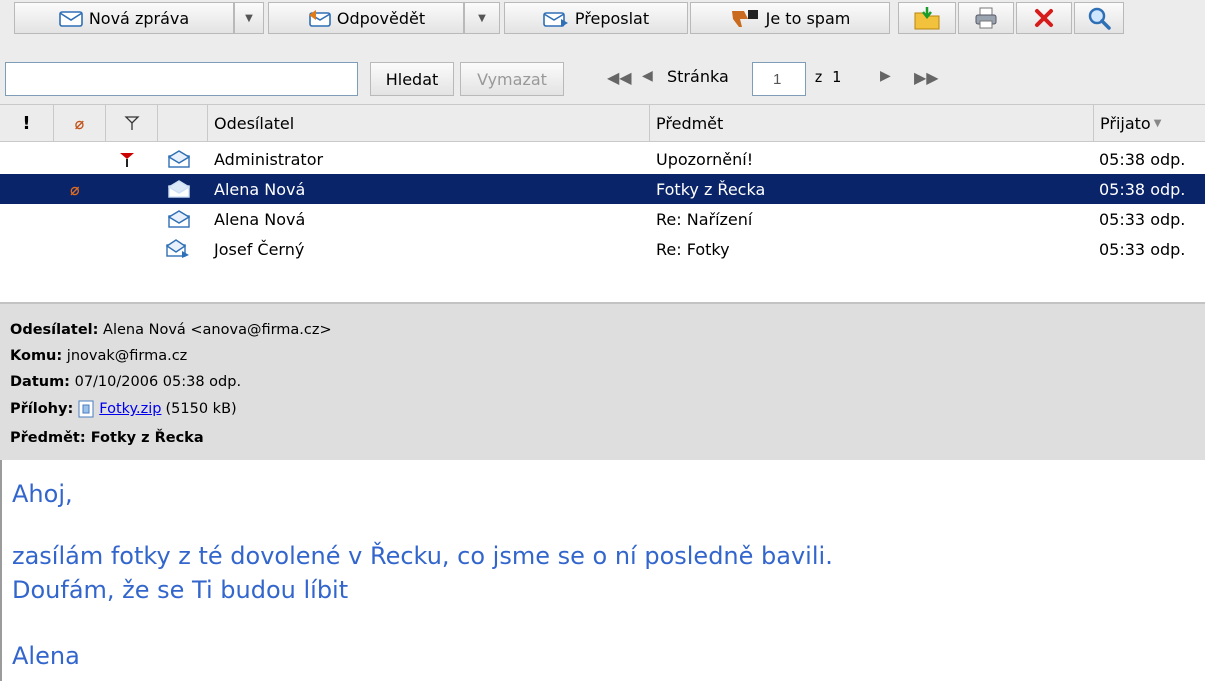  I want to click on sender: Administrator, so click(269, 159).